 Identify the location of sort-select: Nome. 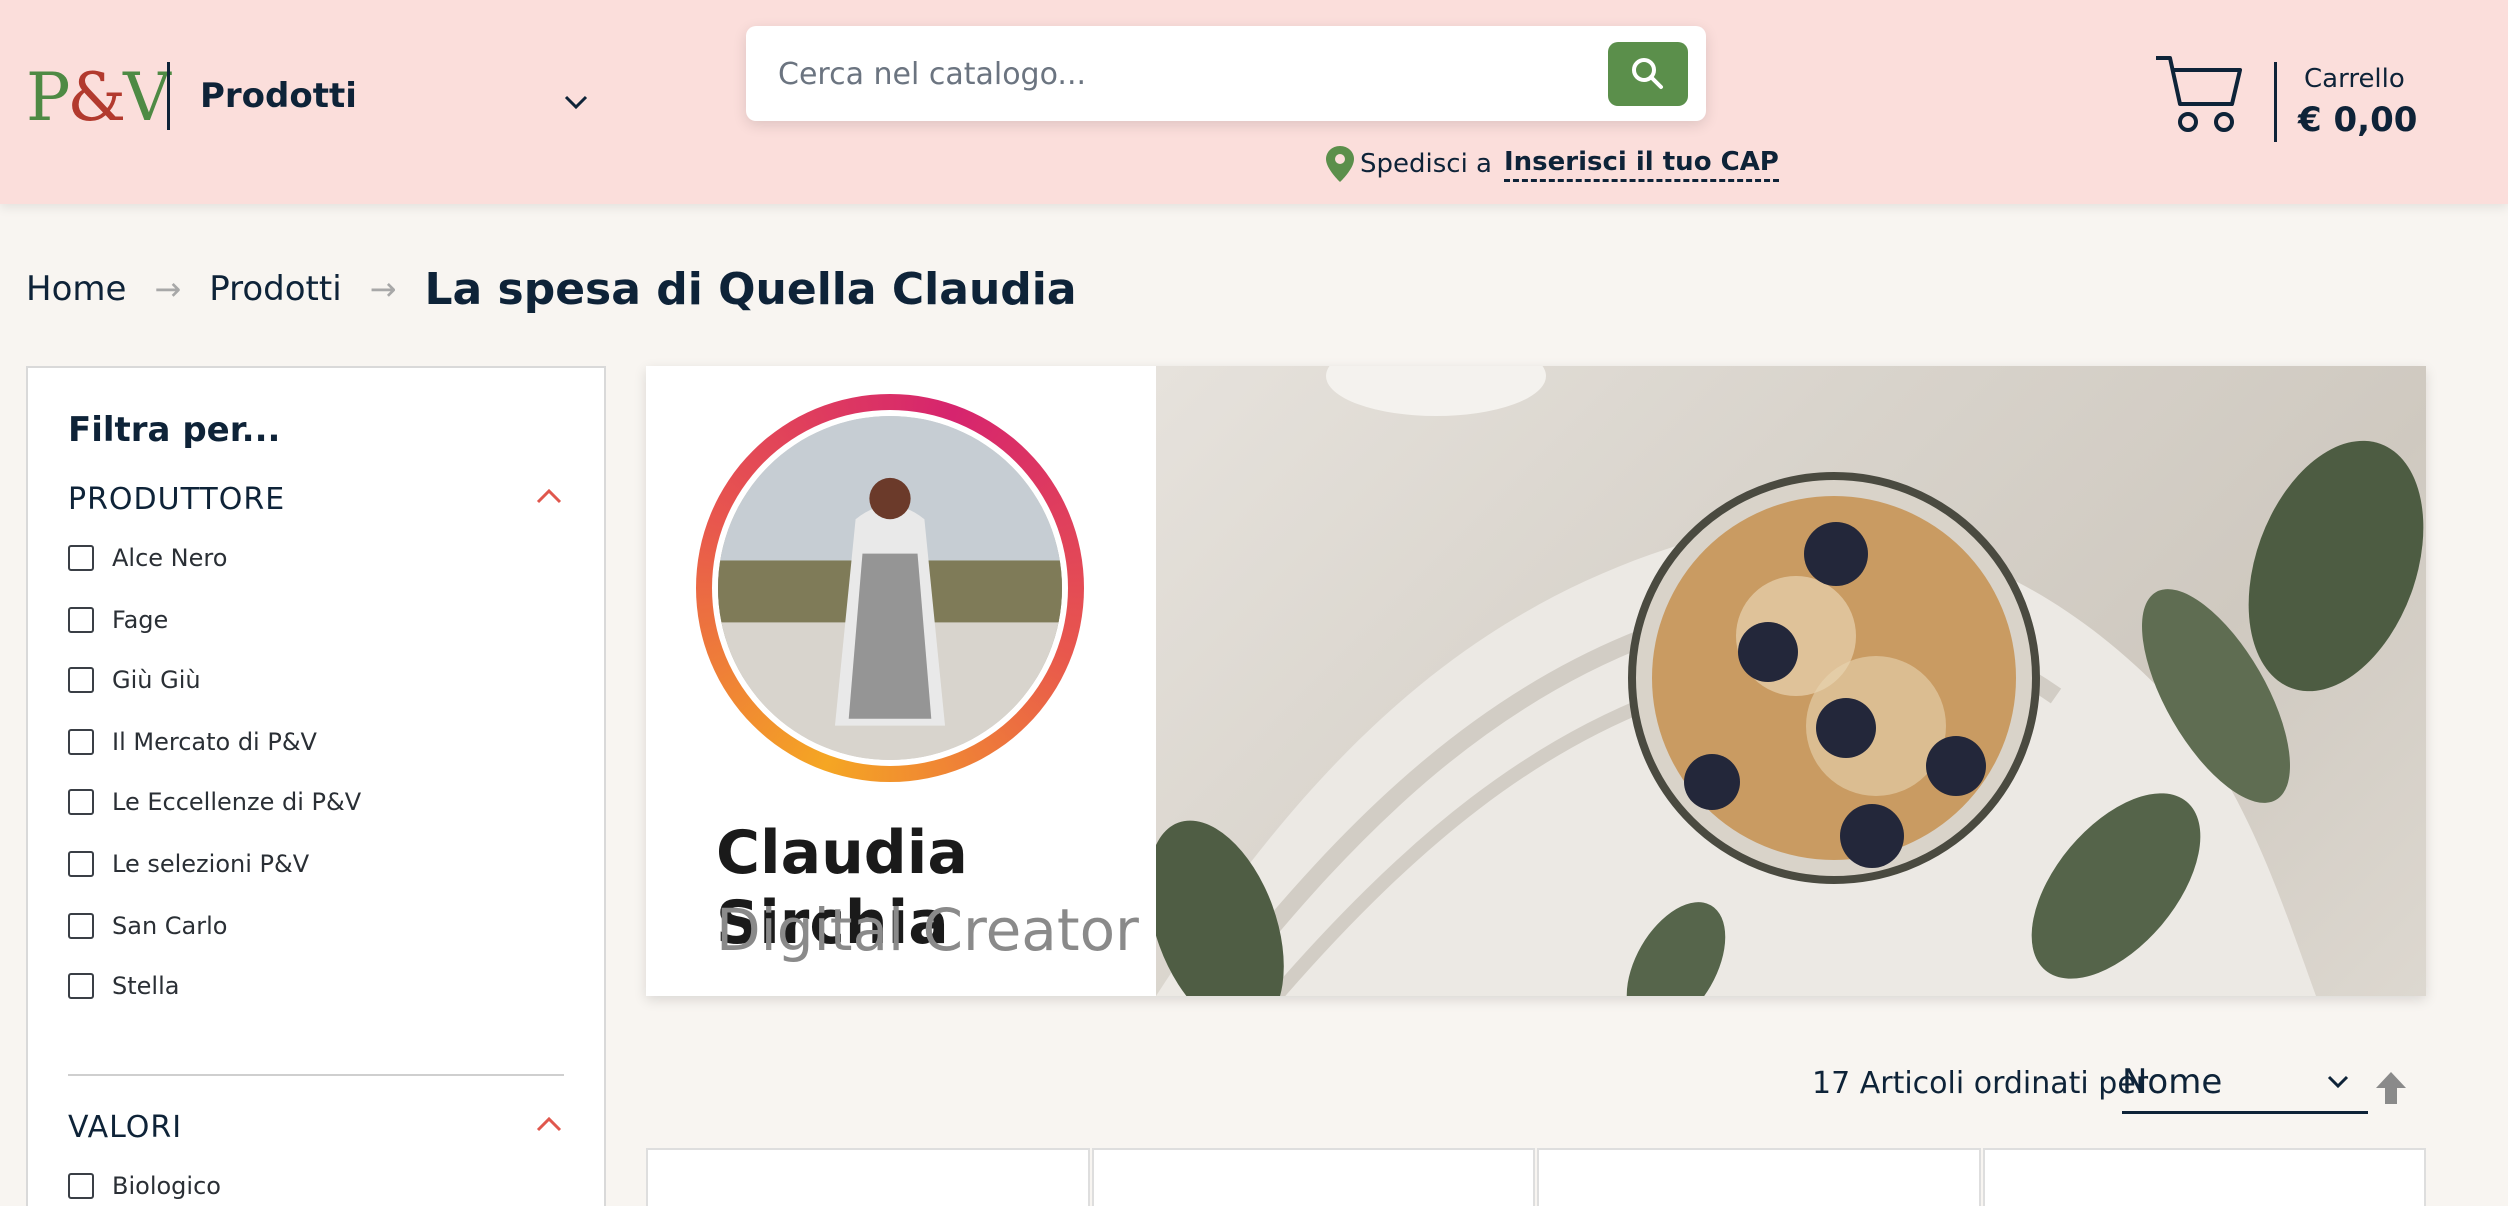
(2245, 1085).